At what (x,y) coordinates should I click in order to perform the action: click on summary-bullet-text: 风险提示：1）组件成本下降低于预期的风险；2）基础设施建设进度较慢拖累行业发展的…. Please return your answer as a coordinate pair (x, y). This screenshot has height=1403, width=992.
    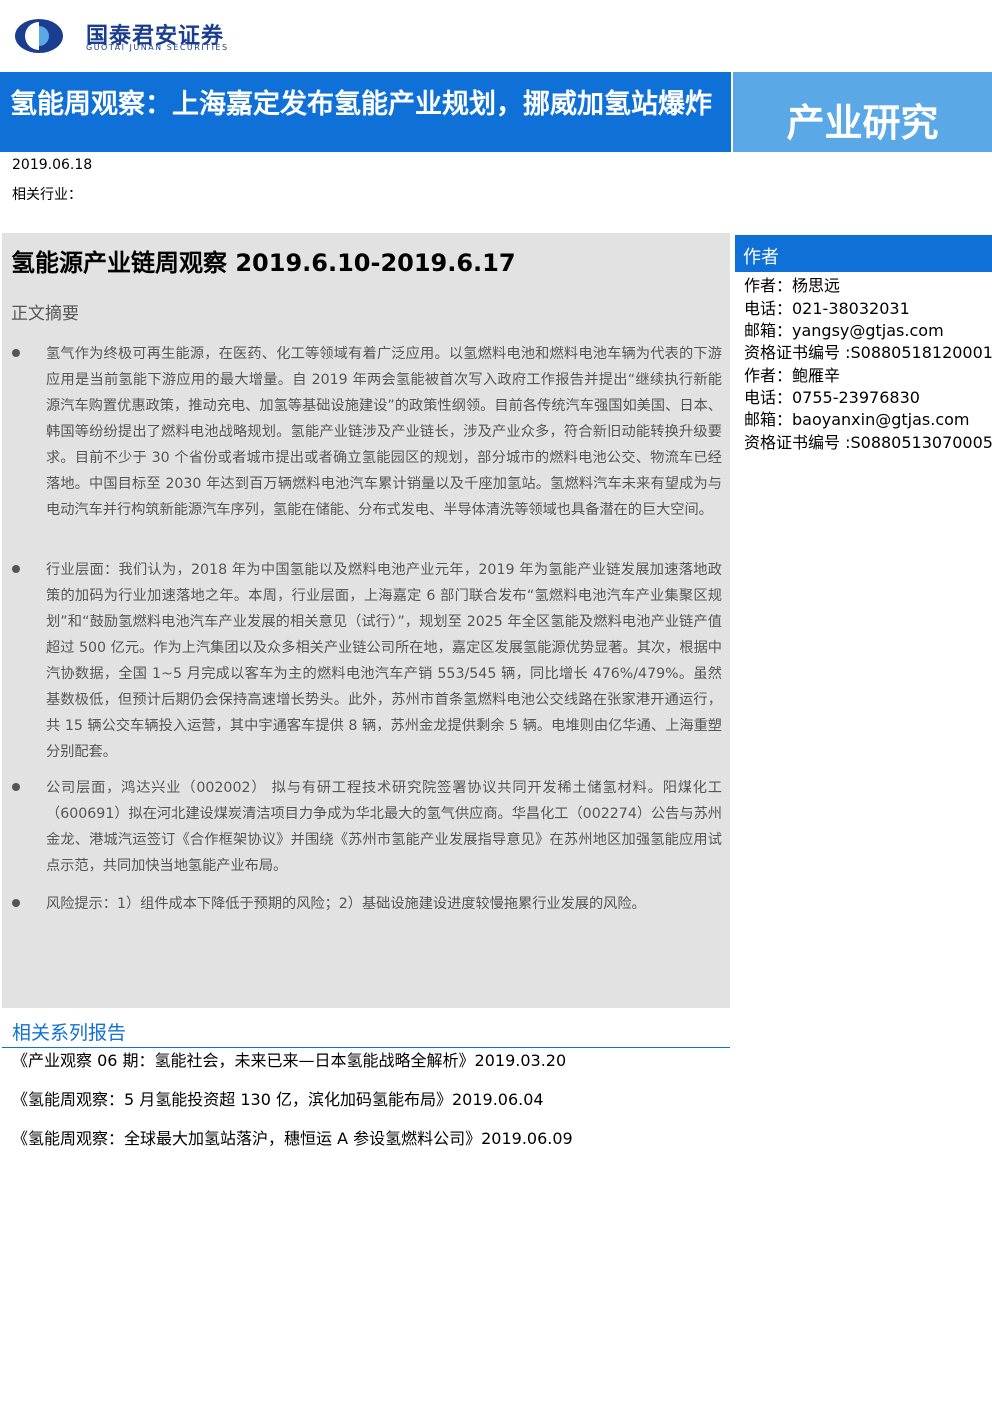
    Looking at the image, I should click on (346, 904).